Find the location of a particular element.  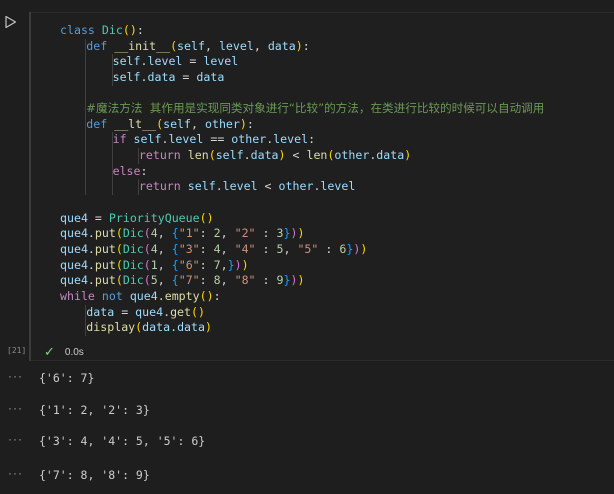

output-text: {'3': 4, '4': 5, '5': 6} is located at coordinates (122, 441).